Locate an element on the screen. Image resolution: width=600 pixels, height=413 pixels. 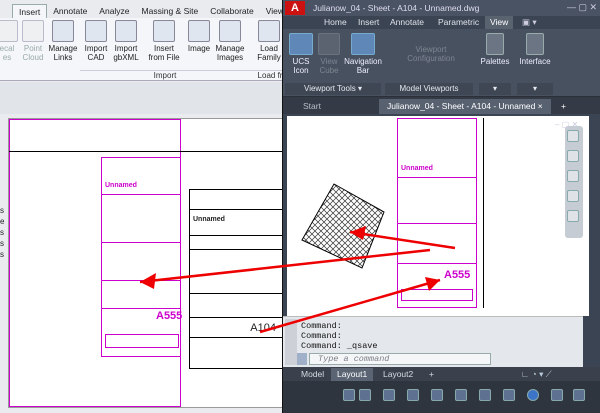
arrow-to-acad is located at coordinates (350, 306).